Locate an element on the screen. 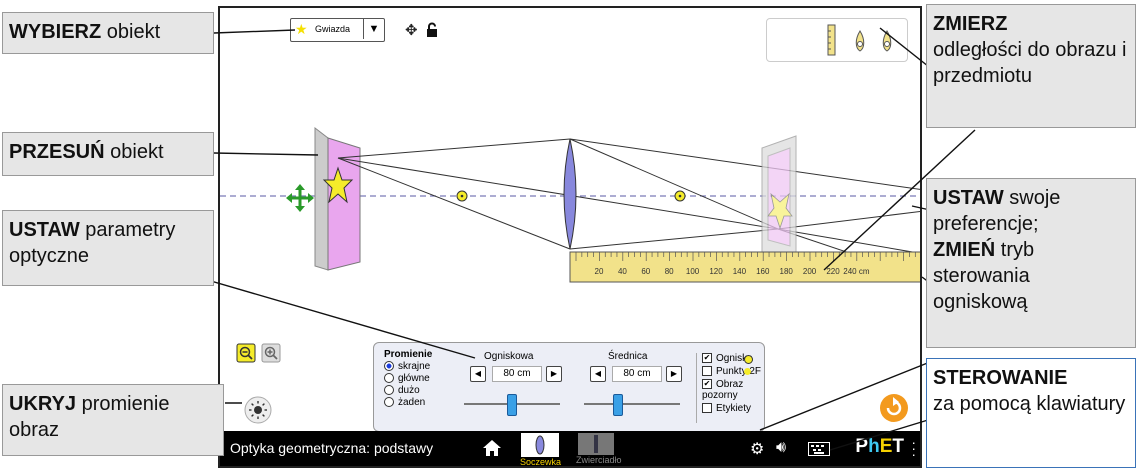  reset-button is located at coordinates (894, 408).